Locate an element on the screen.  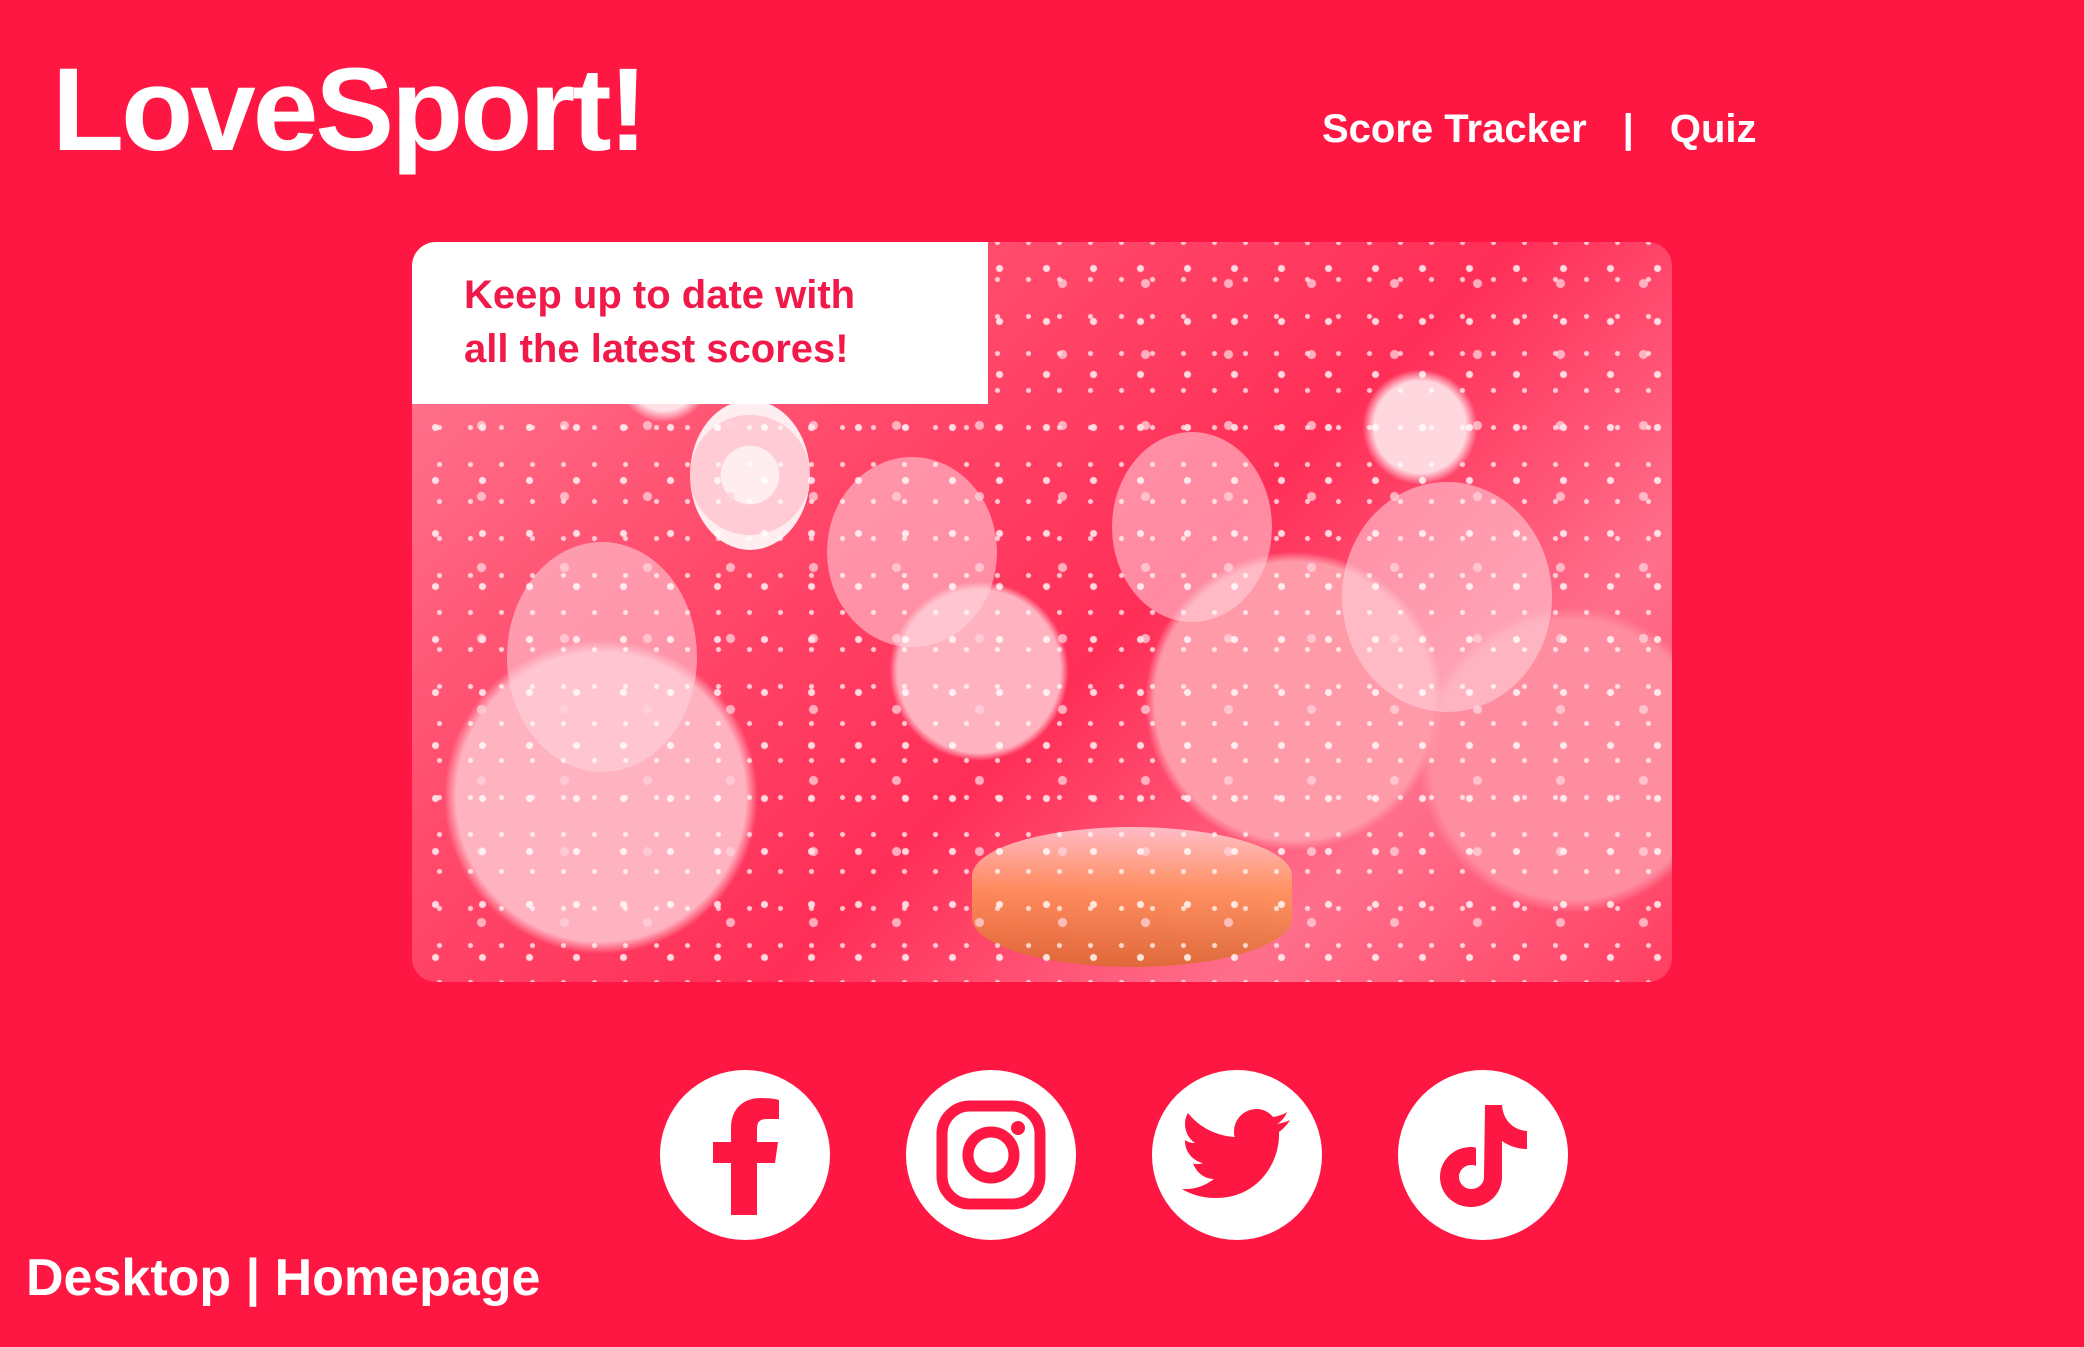
nav-link-score-tracker: Score Tracker is located at coordinates (1454, 129).